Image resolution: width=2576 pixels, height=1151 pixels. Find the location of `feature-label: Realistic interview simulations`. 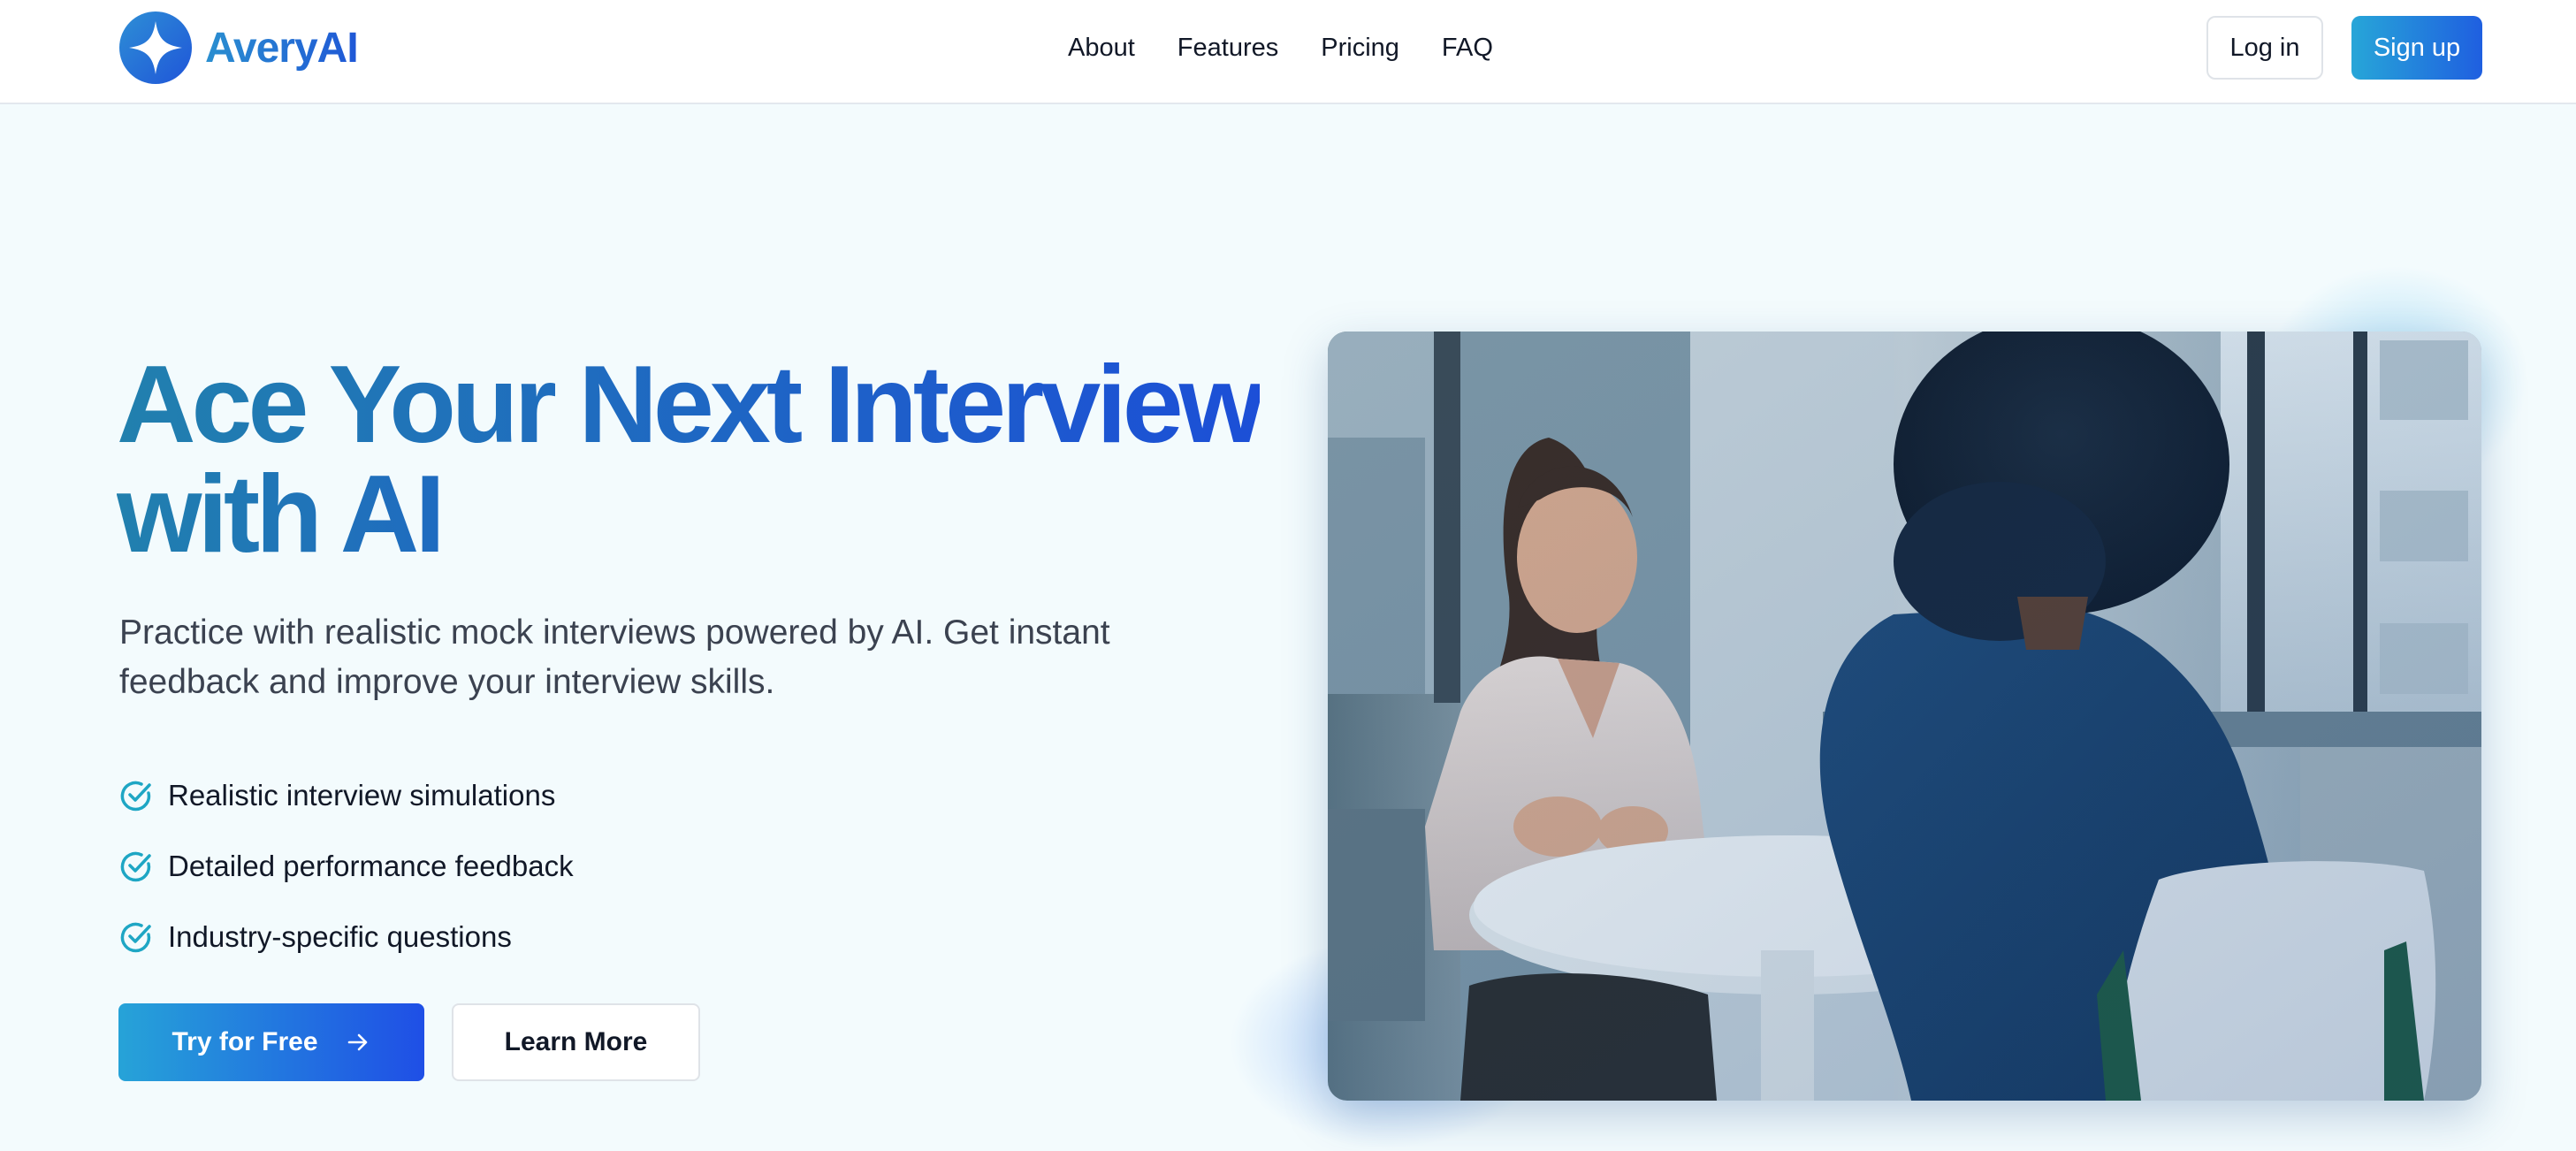

feature-label: Realistic interview simulations is located at coordinates (362, 795).